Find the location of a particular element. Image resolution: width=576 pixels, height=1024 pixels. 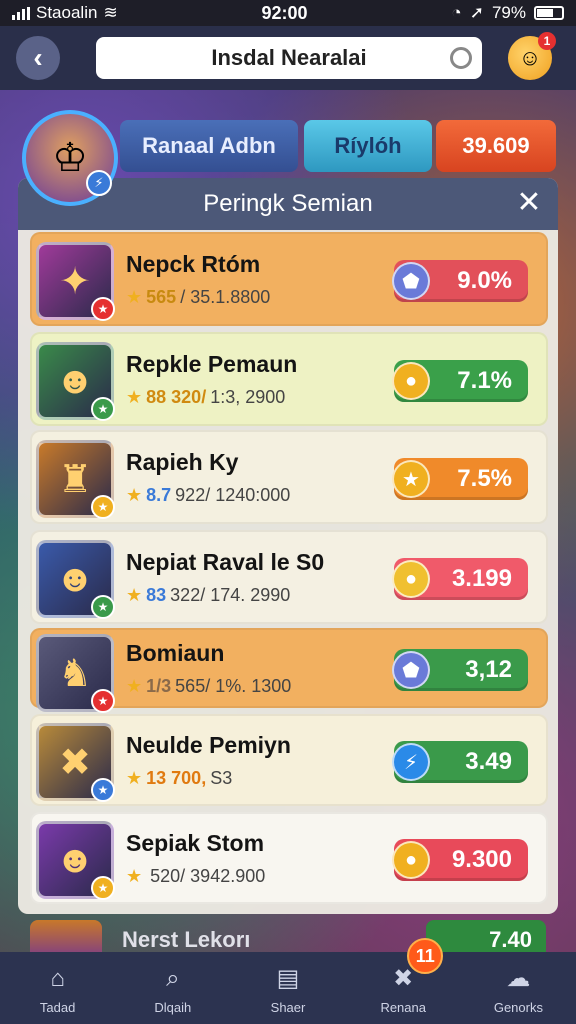

list-item: ♞ ★ Bomiaun ★ 1/3 565/ 1%. 1300 ⬟ 3,12 is located at coordinates (289, 670).